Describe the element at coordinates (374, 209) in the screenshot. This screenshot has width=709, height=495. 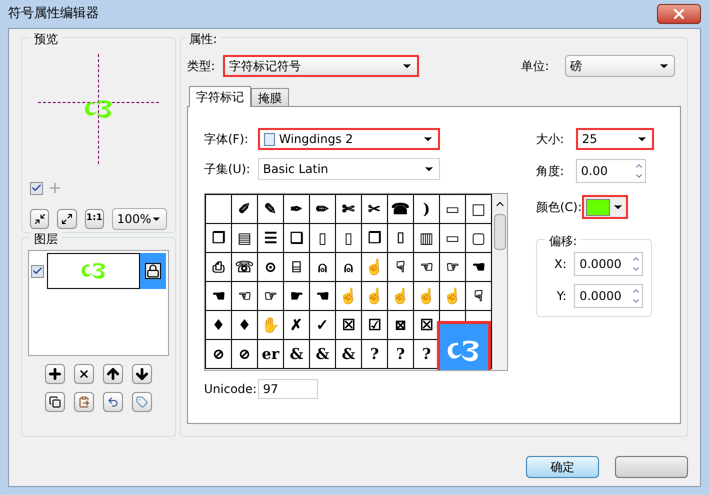
I see `glyph-cell: ✂` at that location.